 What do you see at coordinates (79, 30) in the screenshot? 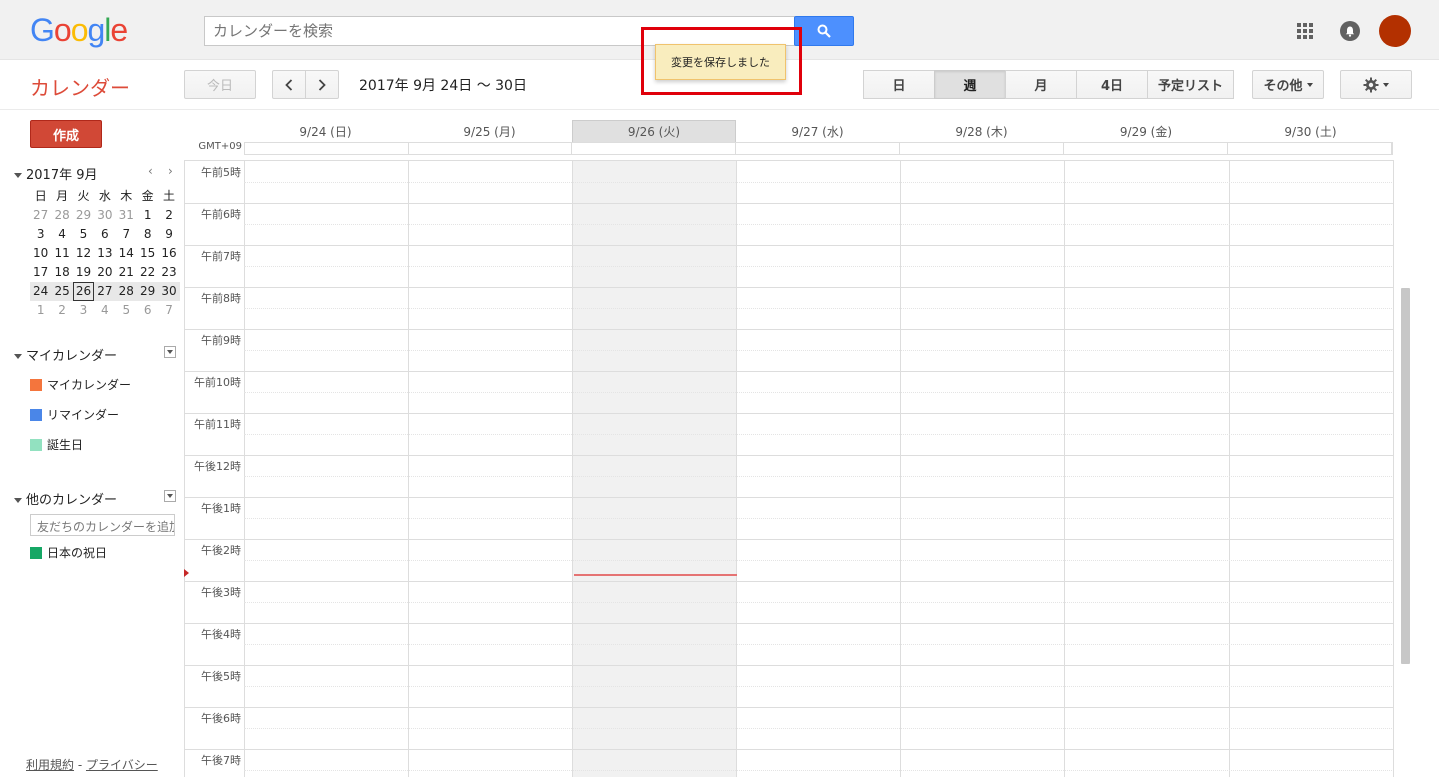
I see `google-logo: Google` at bounding box center [79, 30].